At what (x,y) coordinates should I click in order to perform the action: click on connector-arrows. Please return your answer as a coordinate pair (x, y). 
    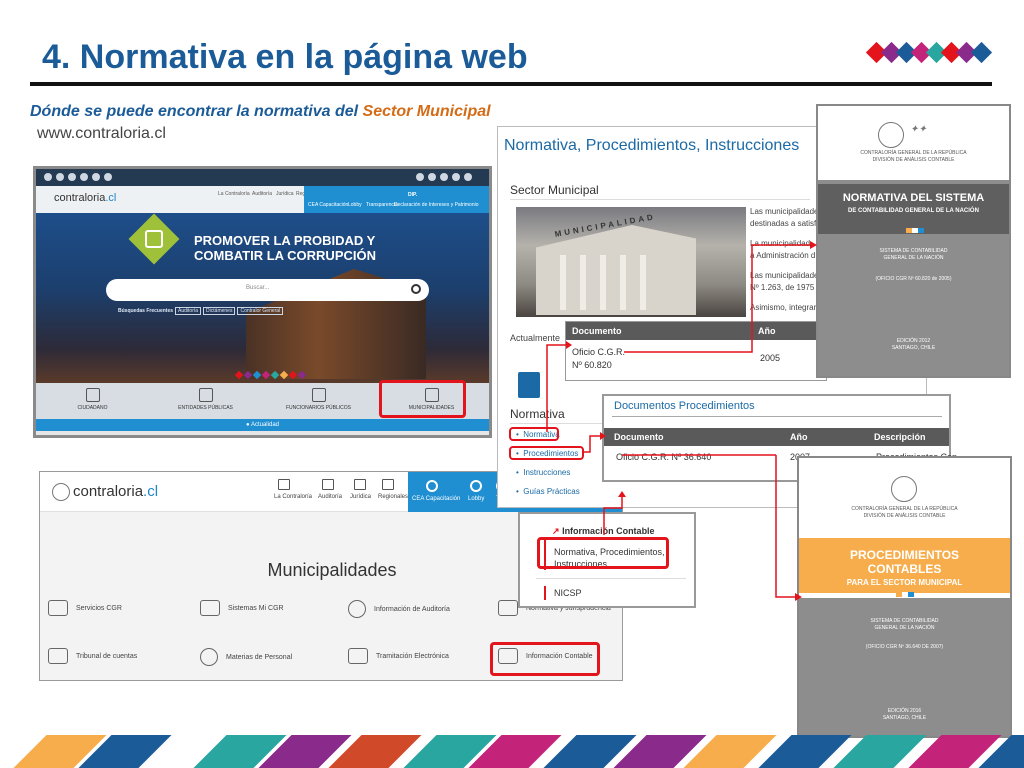
    Looking at the image, I should click on (681, 421).